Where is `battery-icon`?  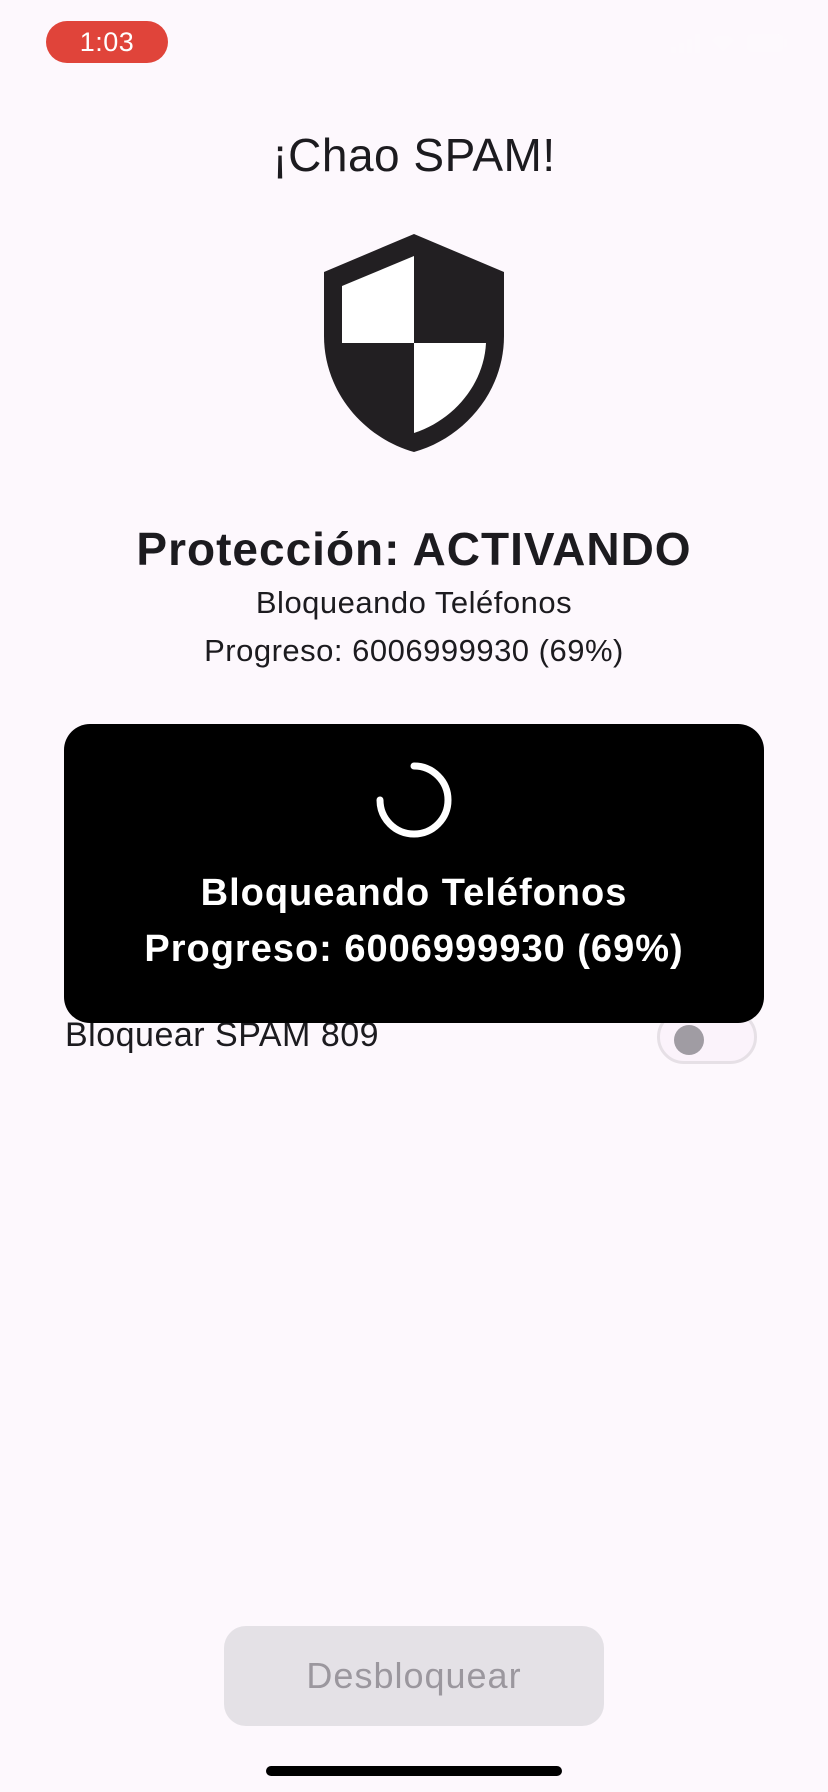 battery-icon is located at coordinates (767, 43).